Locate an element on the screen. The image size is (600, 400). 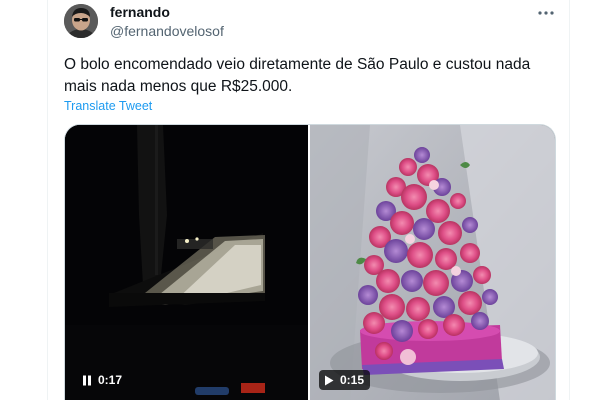
video-duration-badge: 0:15 is located at coordinates (345, 380).